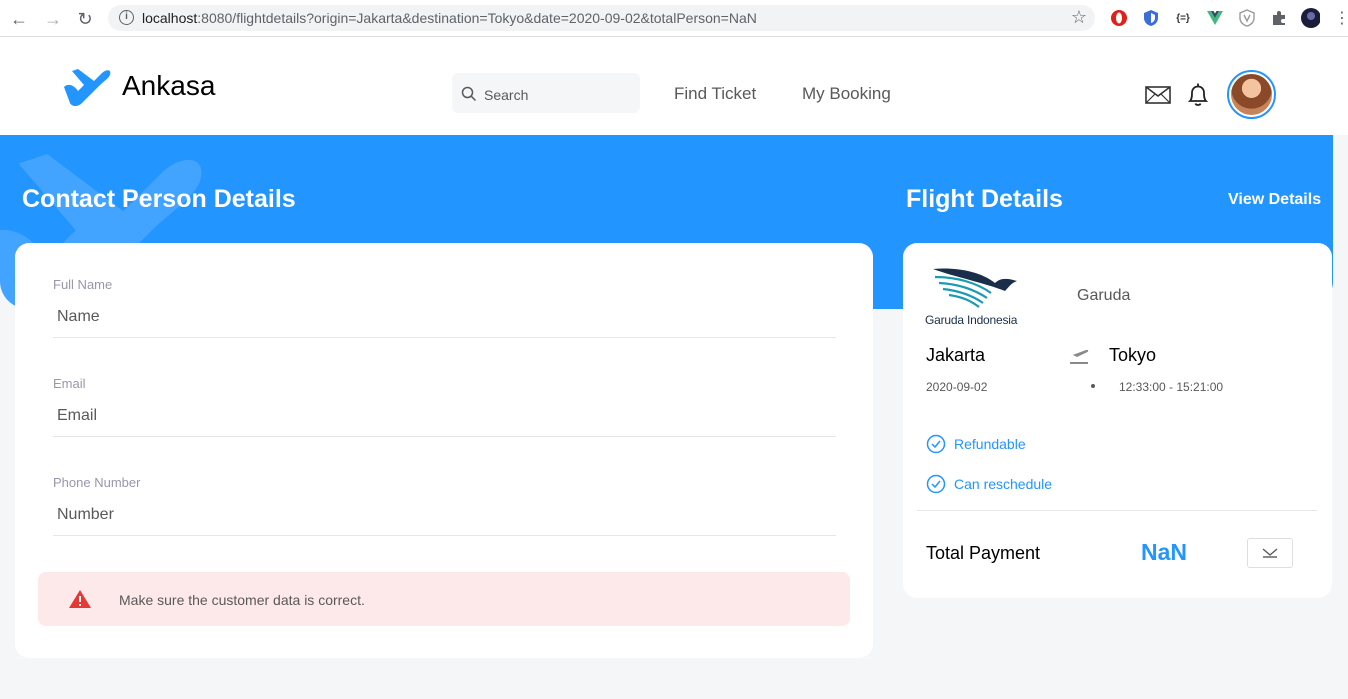 Image resolution: width=1348 pixels, height=699 pixels. What do you see at coordinates (1117, 510) in the screenshot?
I see `divider` at bounding box center [1117, 510].